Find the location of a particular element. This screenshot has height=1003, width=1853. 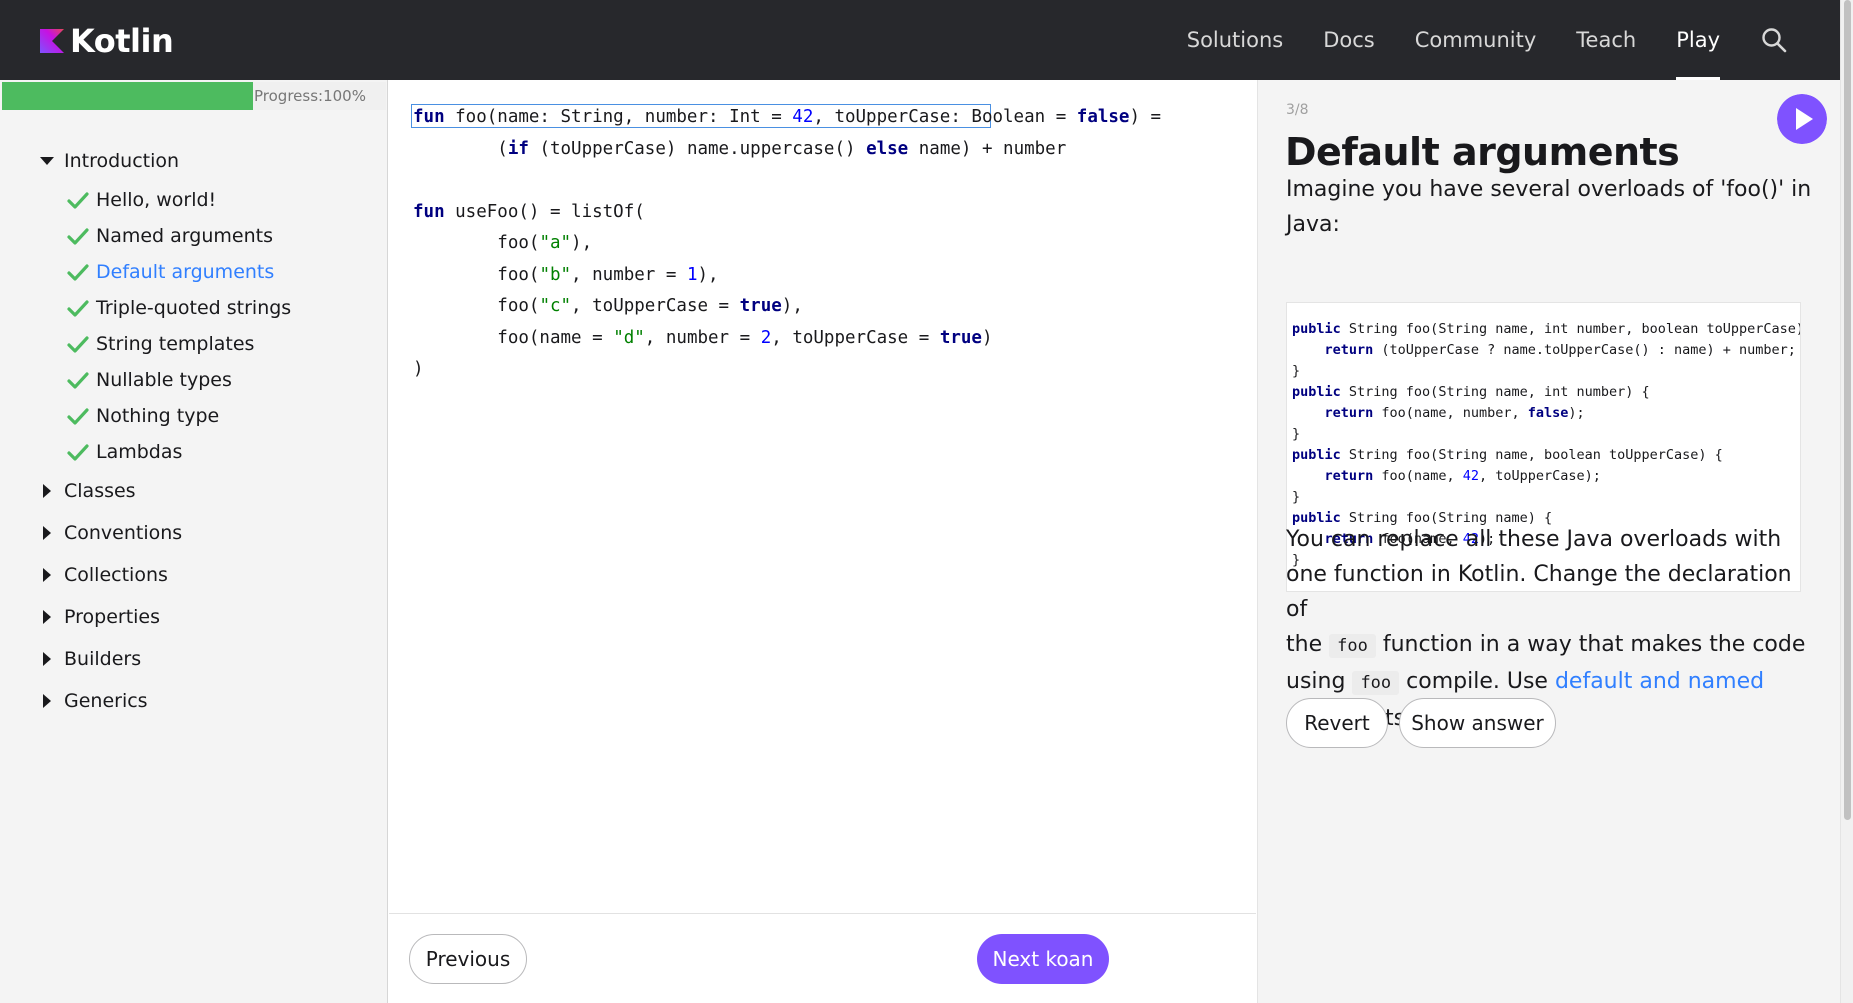

default-named-arguments-link: default and named is located at coordinates (1659, 681).